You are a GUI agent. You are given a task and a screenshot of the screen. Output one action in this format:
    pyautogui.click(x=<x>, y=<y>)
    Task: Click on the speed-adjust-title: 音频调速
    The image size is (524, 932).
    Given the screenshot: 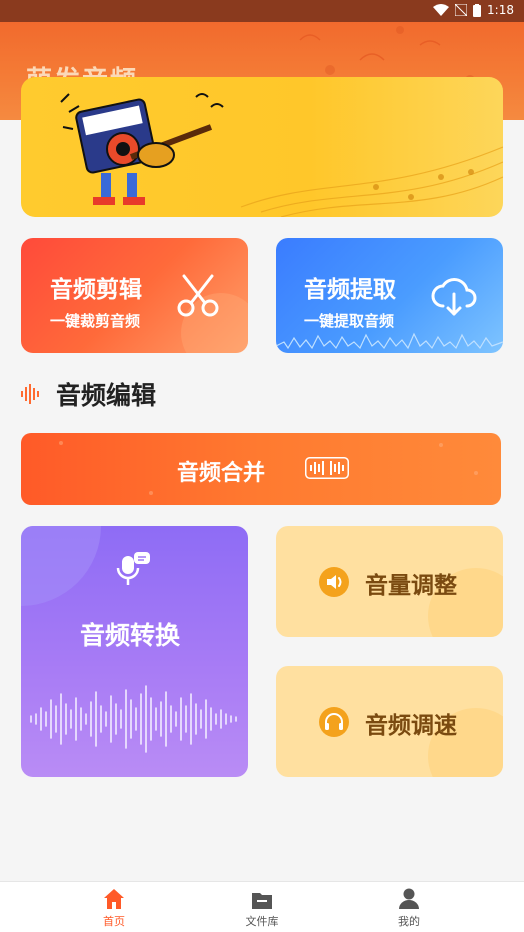 What is the action you would take?
    pyautogui.click(x=411, y=726)
    